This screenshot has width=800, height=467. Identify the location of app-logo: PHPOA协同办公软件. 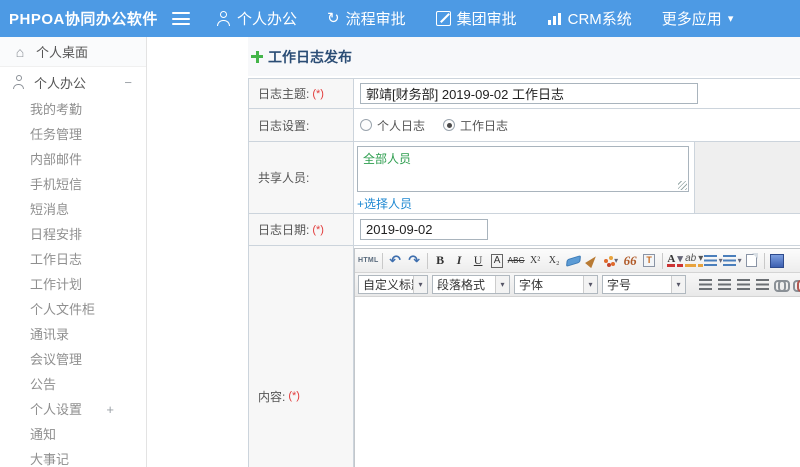
(86, 18).